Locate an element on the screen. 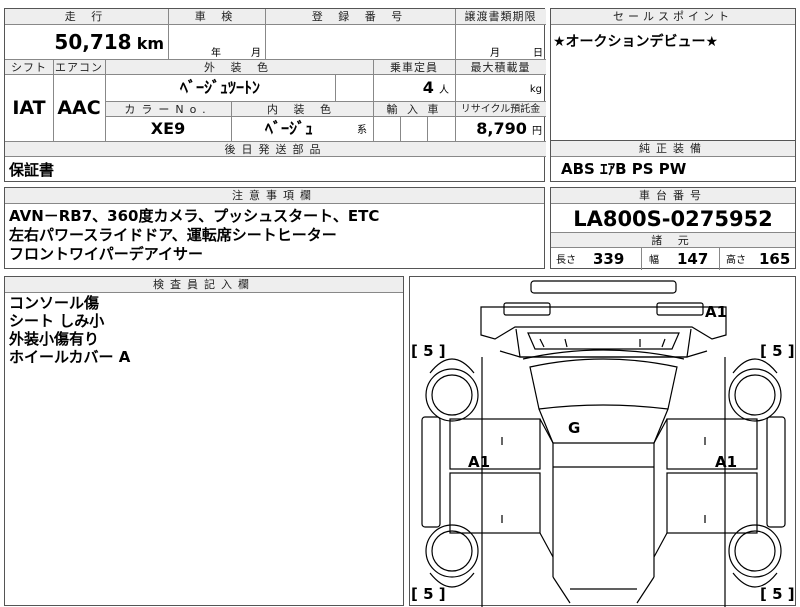 This screenshot has height=607, width=800. registration-header: 登 録 番 号 is located at coordinates (360, 17).